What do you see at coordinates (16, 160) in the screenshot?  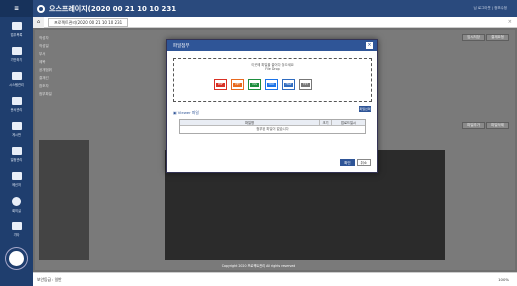 I see `sidebar-item-label: 일정관리` at bounding box center [16, 160].